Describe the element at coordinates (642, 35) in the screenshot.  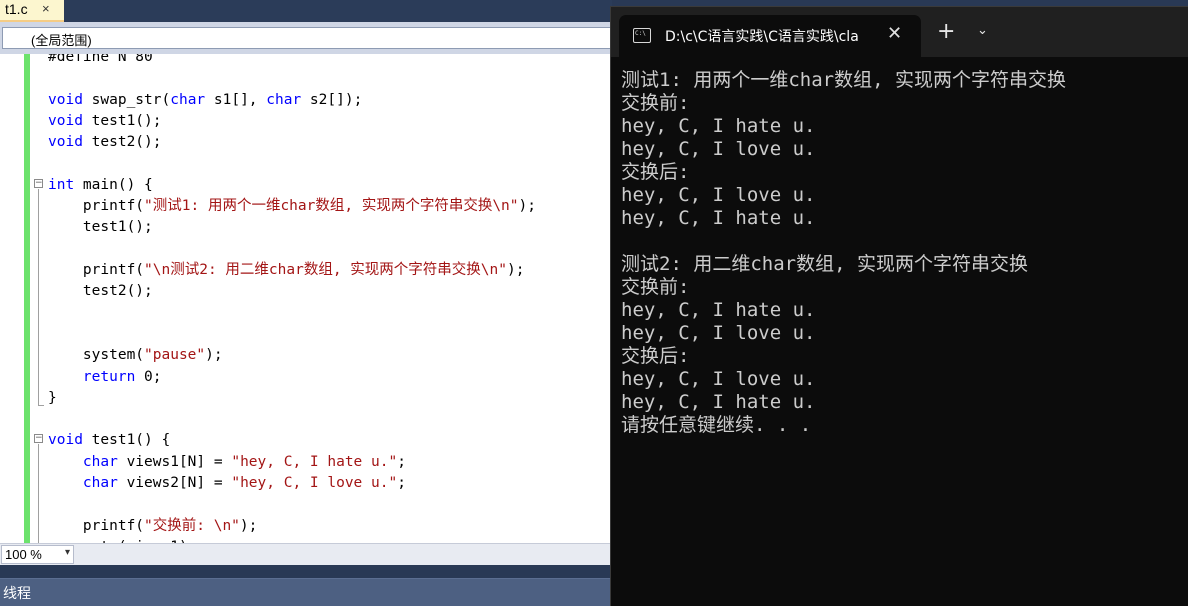
I see `console-icon` at that location.